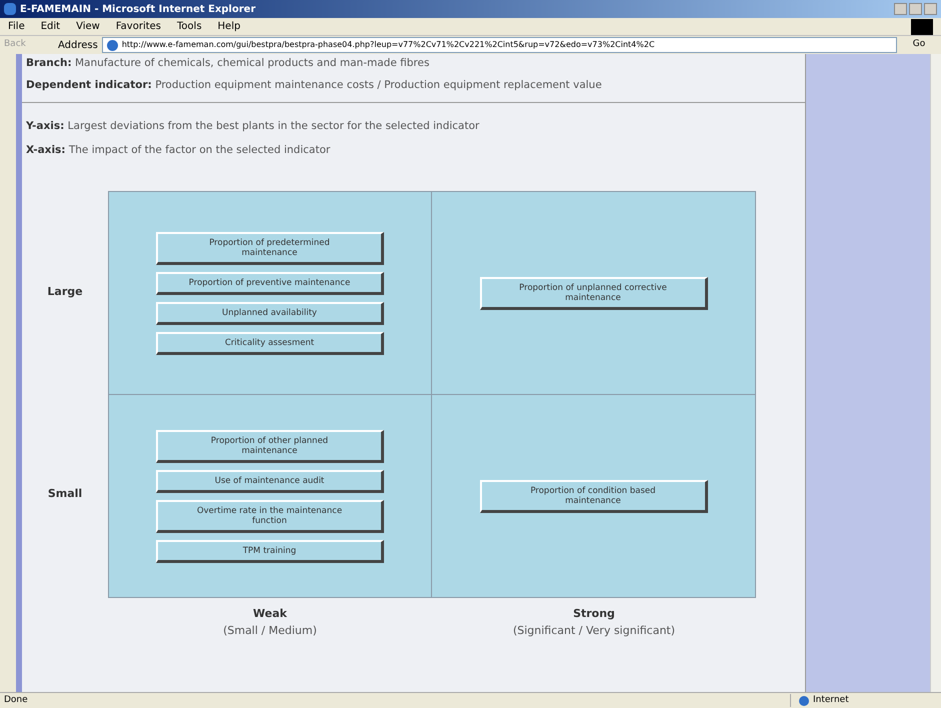  Describe the element at coordinates (930, 9) in the screenshot. I see `close-button` at that location.